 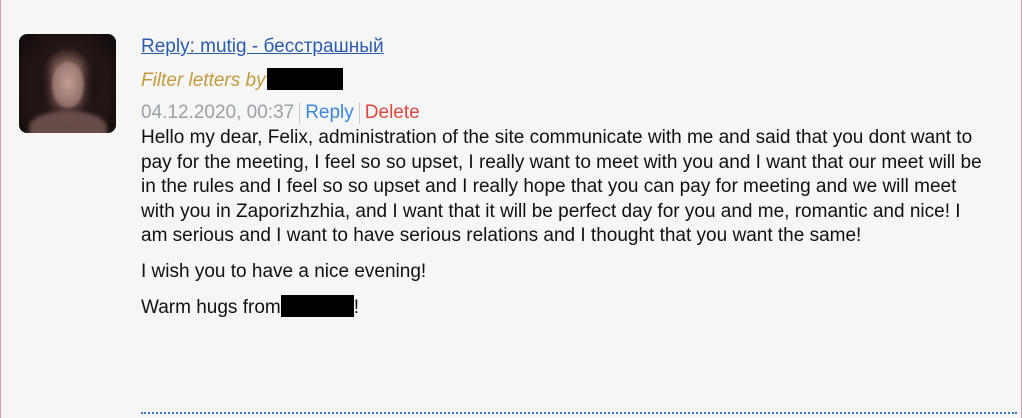 I want to click on signature-prefix: Warm hugs from, so click(x=211, y=307).